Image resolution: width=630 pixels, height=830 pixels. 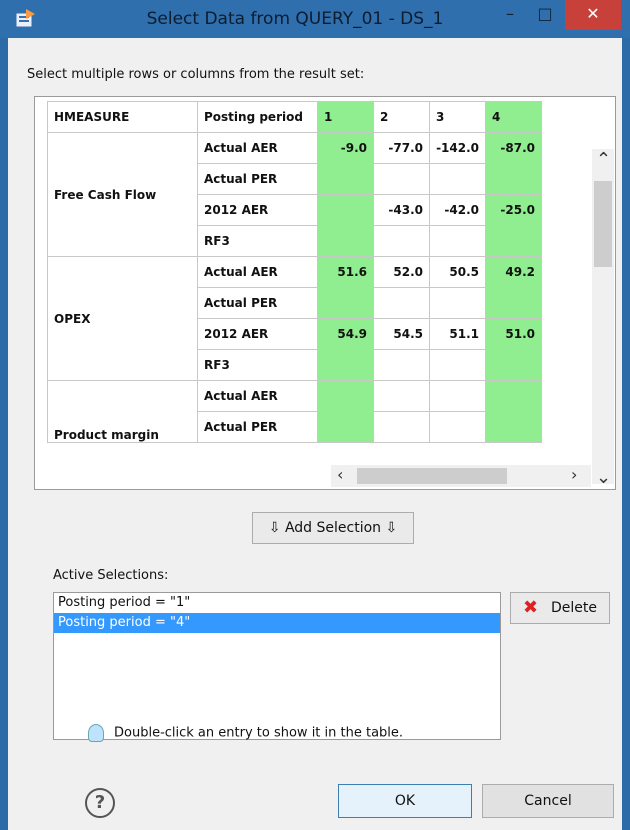 I want to click on lightbulb-icon, so click(x=96, y=733).